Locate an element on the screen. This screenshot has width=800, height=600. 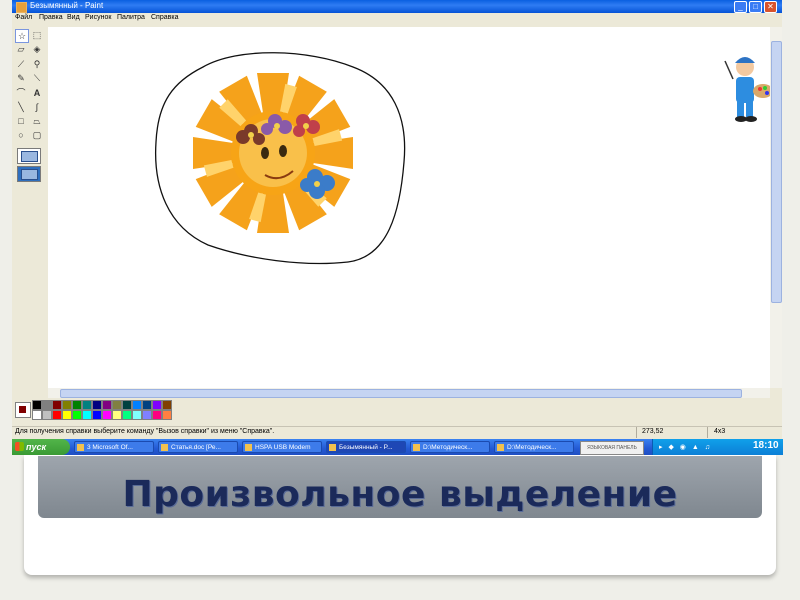
title-bar: Безымянный - Paint _ □ ✕ is located at coordinates (397, 6).